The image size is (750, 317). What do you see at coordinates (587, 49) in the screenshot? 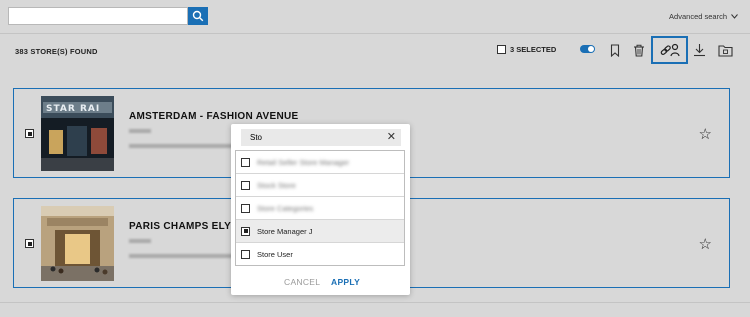
I see `toggle-icon` at bounding box center [587, 49].